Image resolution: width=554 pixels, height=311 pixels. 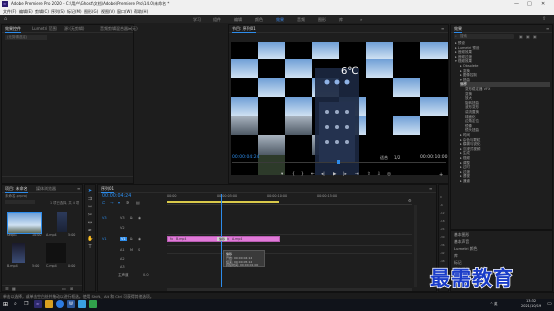 What do you see at coordinates (345, 174) in the screenshot?
I see `step-forward-icon: |▸` at bounding box center [345, 174].